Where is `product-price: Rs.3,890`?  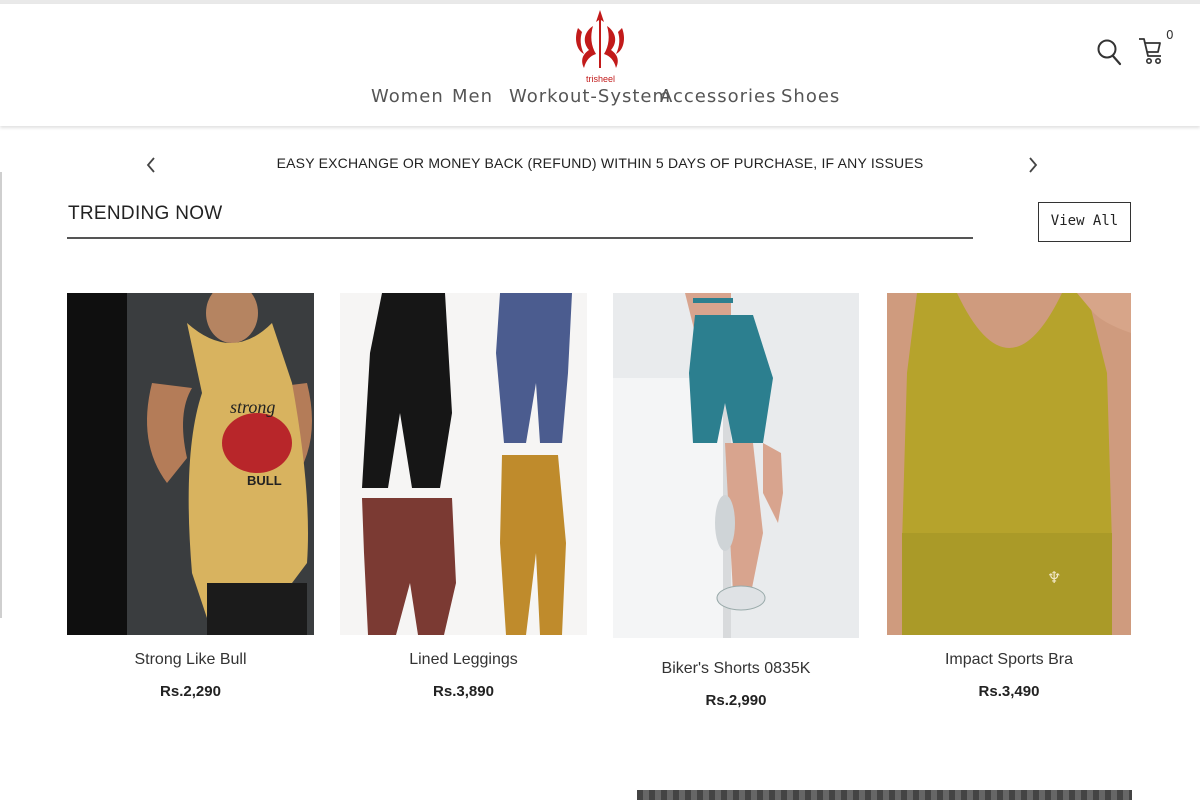 product-price: Rs.3,890 is located at coordinates (463, 691).